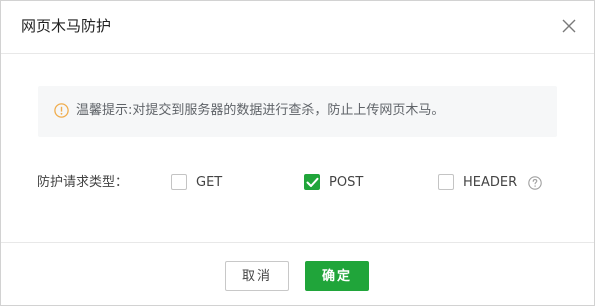  I want to click on header-checkbox-option: HEADER, so click(477, 182).